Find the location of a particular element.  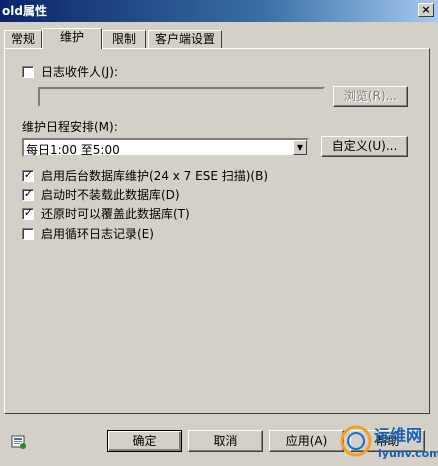

watermark-logo: 运维网 iyunv.com is located at coordinates (389, 442).